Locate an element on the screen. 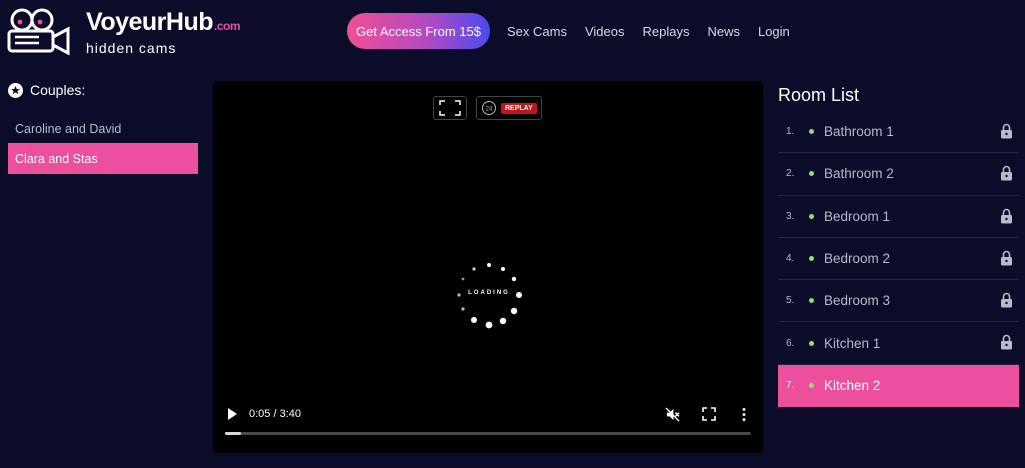 The width and height of the screenshot is (1025, 468). room-number: 2. is located at coordinates (790, 174).